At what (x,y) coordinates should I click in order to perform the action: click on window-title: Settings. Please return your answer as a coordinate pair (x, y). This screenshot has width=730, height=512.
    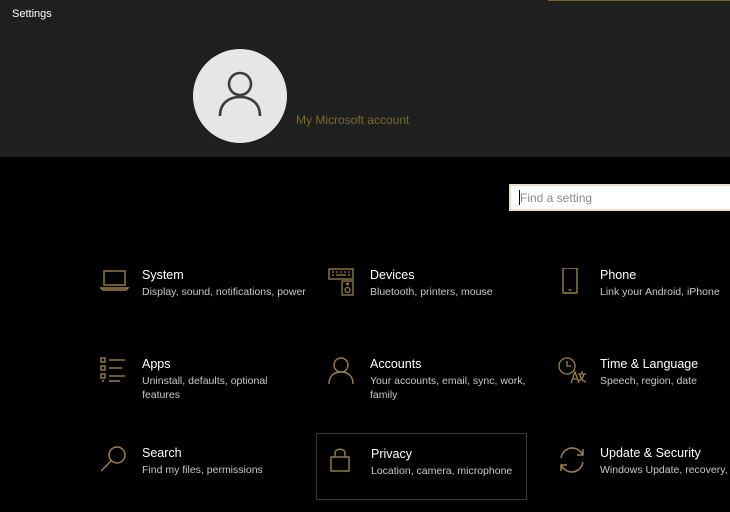
    Looking at the image, I should click on (32, 14).